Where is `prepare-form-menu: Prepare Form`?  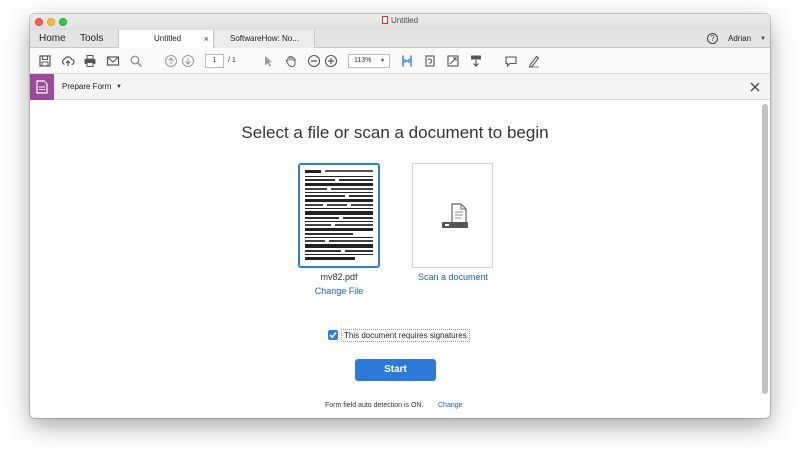
prepare-form-menu: Prepare Form is located at coordinates (86, 87).